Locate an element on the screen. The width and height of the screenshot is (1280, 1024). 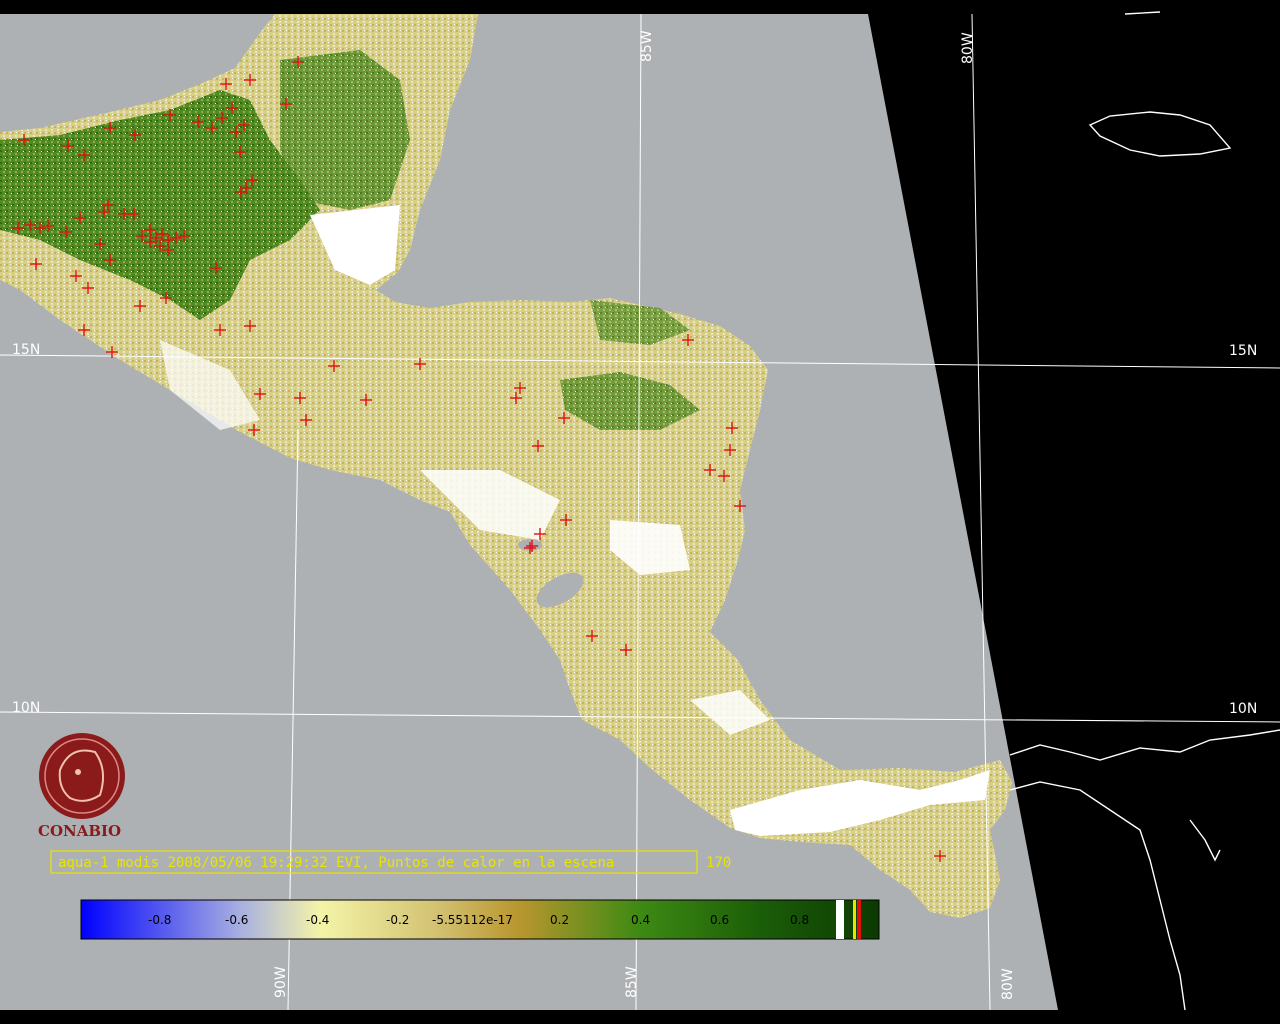
colorbar-tick-label: 0.6 is located at coordinates (719, 920).